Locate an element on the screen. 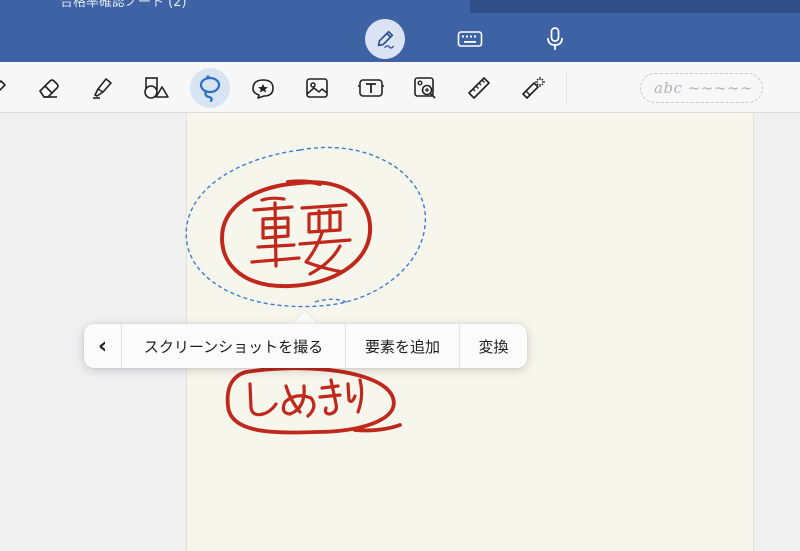 This screenshot has height=551, width=800. selection-context-menu: ‹ スクリーンショットを撮る 要素を追加 変換 is located at coordinates (305, 346).